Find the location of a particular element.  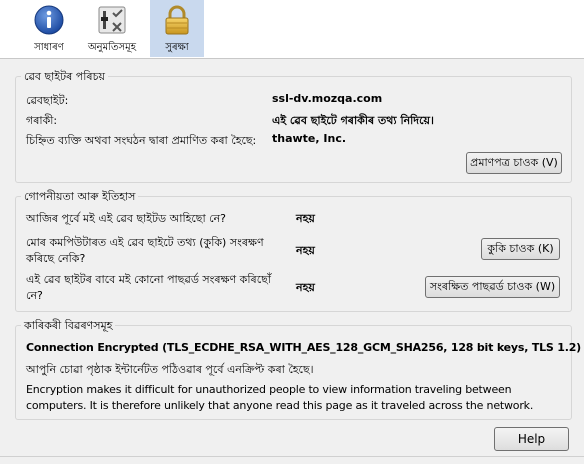

cookies-question-line2: কৰিছে নেকি? is located at coordinates (56, 258).